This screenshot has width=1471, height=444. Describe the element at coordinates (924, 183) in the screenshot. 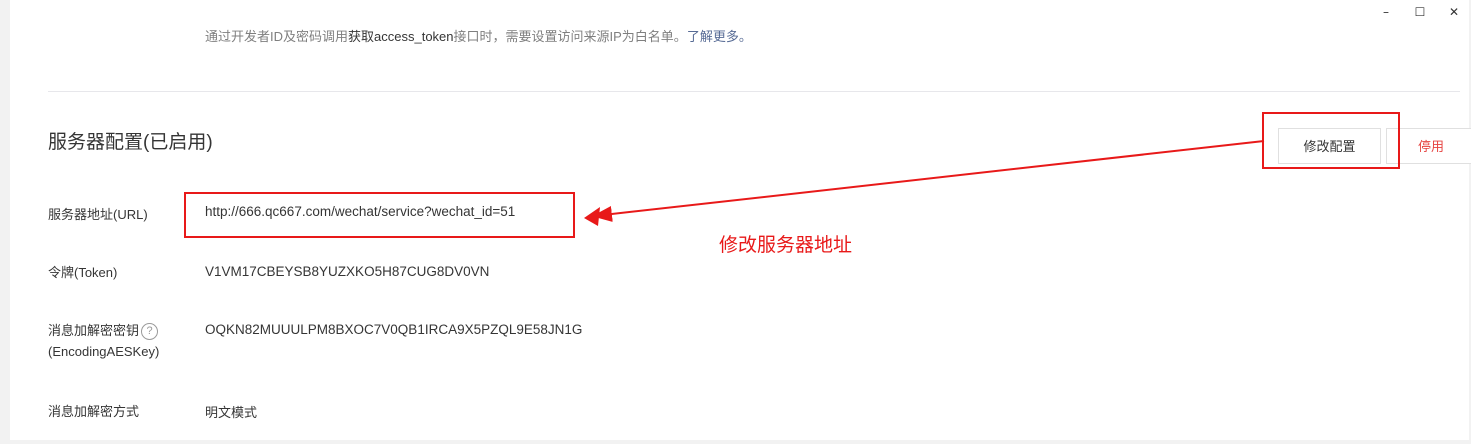

I see `annotation-arrow` at that location.